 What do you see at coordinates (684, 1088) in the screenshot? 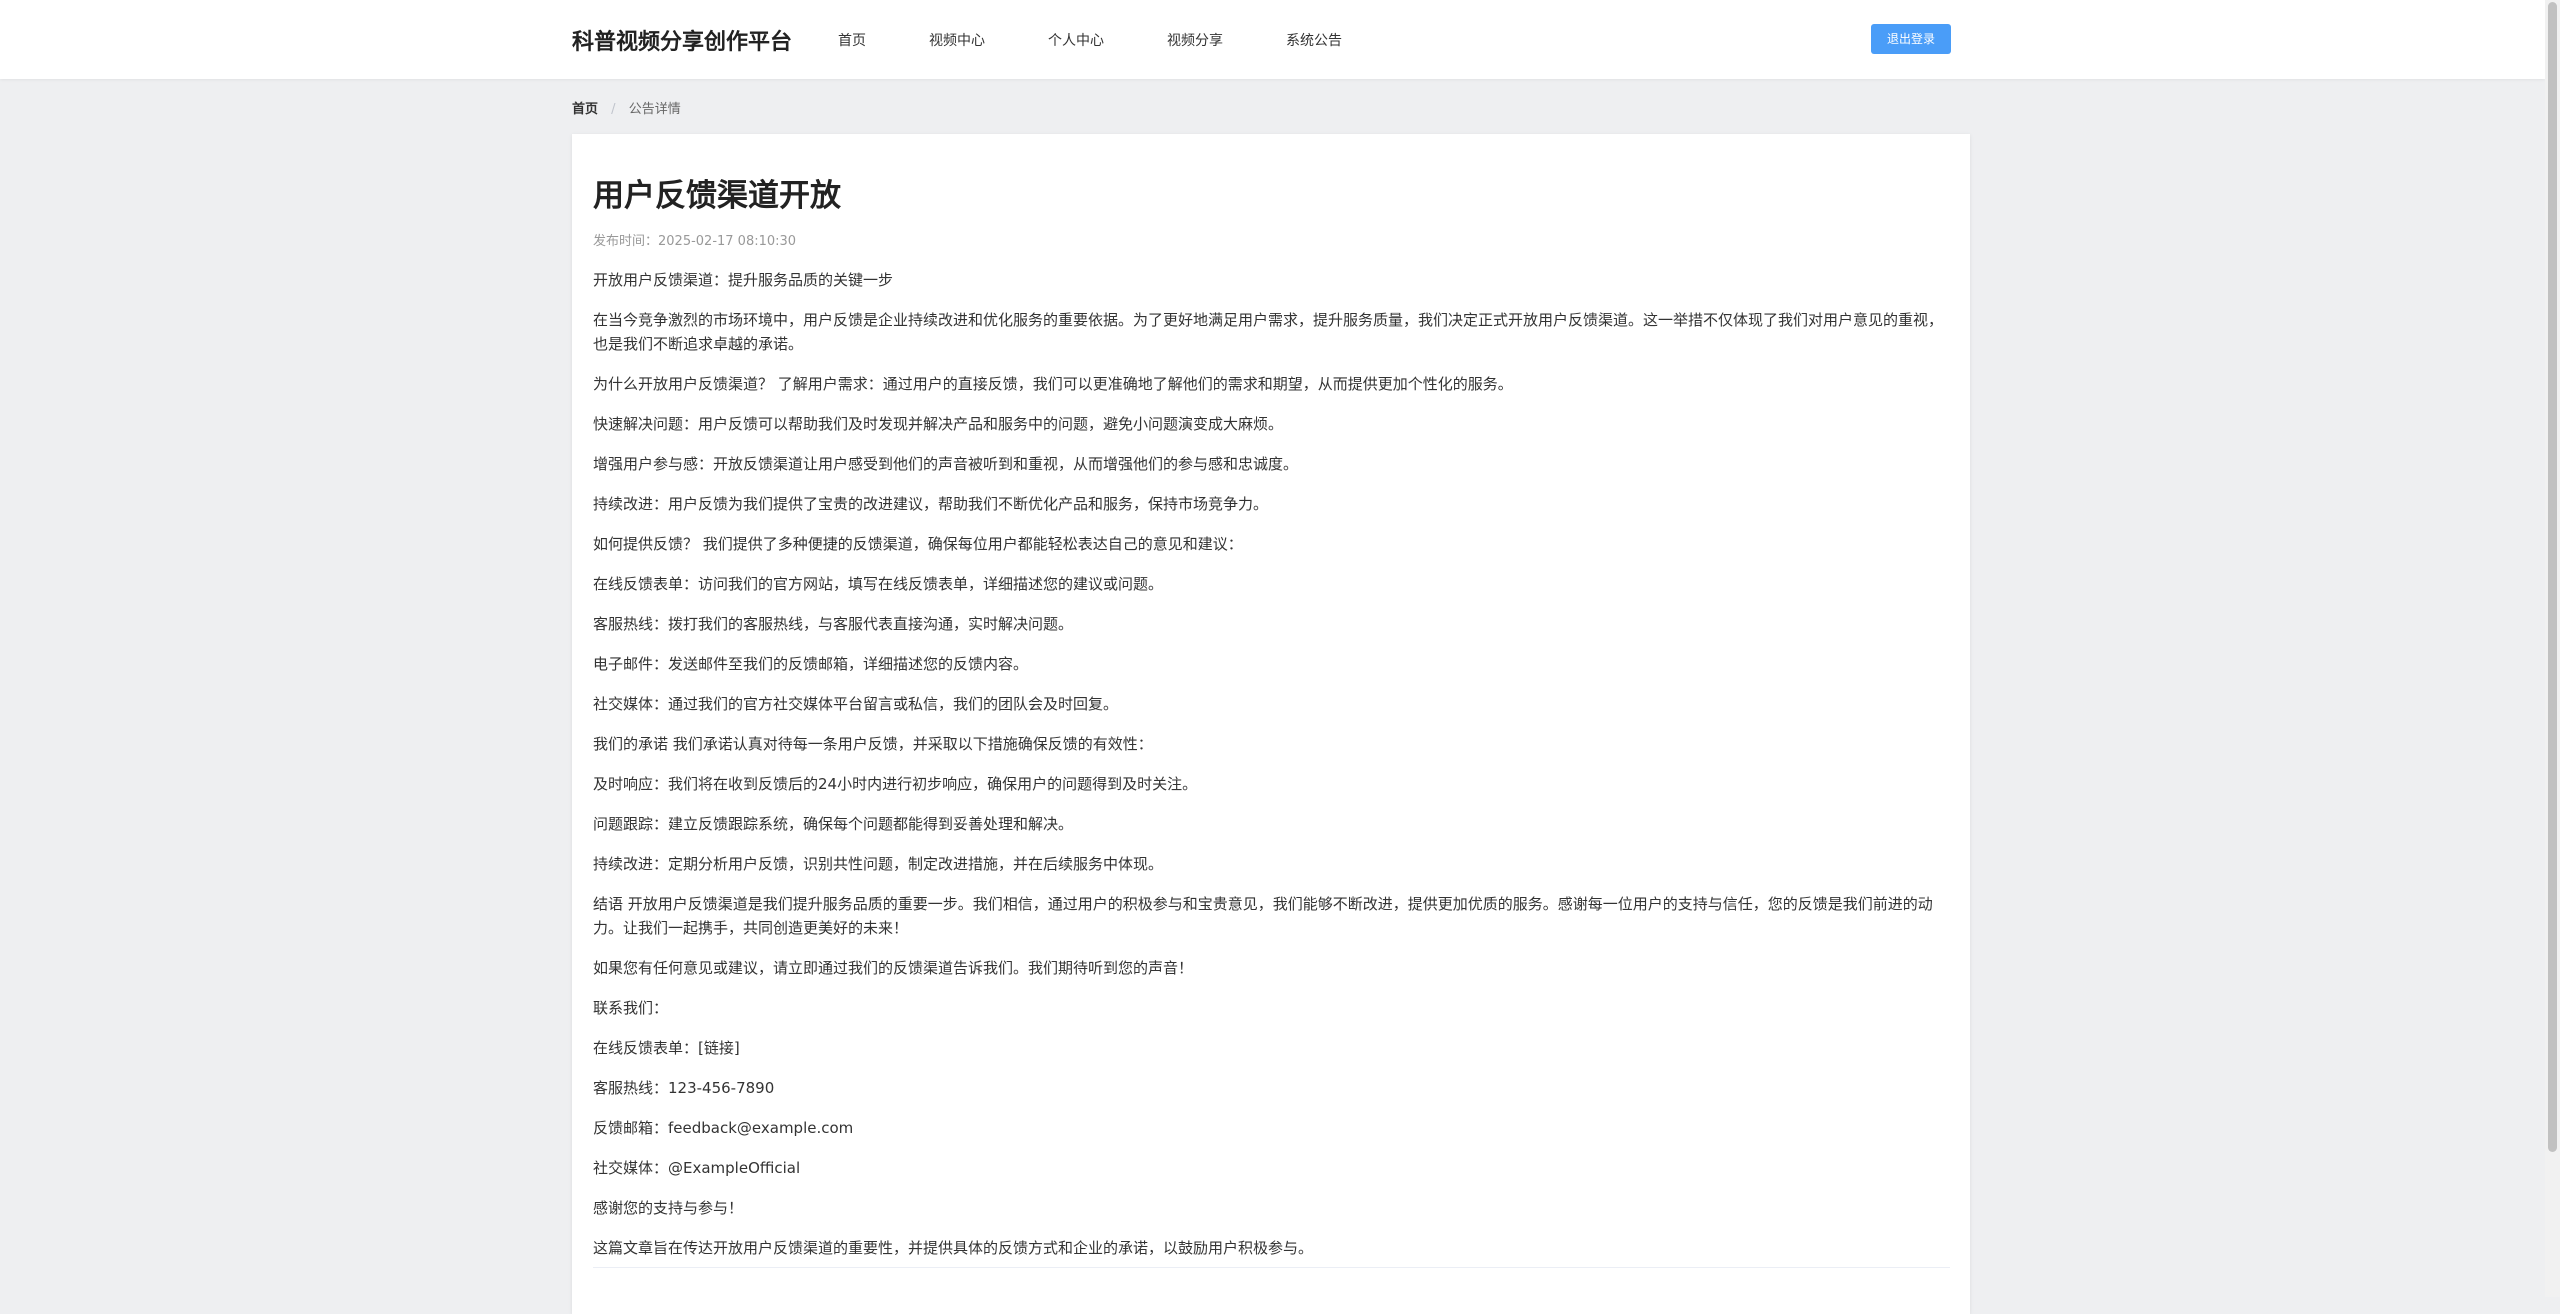
I see `article-paragraph: 客服热线：123-456-7890` at bounding box center [684, 1088].